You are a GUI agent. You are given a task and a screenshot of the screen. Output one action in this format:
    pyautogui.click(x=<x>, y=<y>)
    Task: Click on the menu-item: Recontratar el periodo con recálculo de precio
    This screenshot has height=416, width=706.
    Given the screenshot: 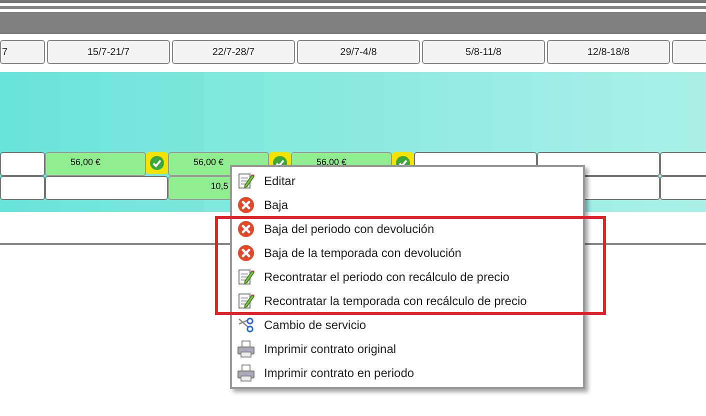 What is the action you would take?
    pyautogui.click(x=407, y=277)
    